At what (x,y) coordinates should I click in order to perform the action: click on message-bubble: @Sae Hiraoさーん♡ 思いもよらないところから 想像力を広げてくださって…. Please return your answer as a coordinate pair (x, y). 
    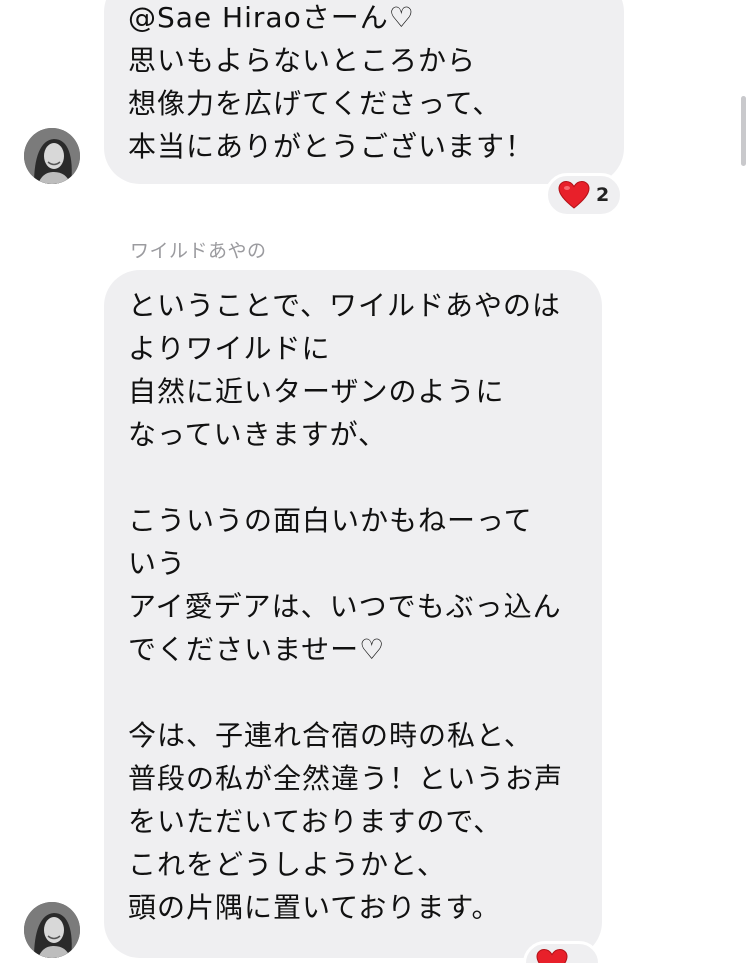
    Looking at the image, I should click on (364, 92).